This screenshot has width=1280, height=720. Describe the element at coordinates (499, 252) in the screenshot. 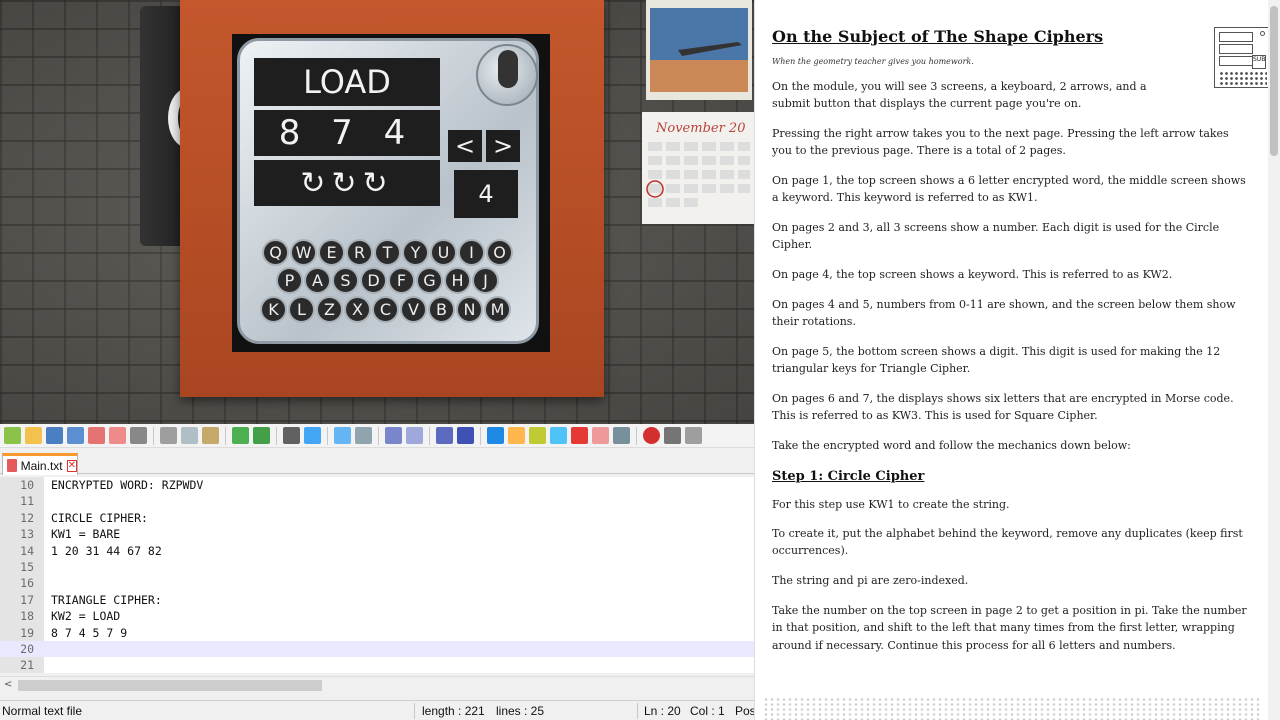

I see `key-o: O` at that location.